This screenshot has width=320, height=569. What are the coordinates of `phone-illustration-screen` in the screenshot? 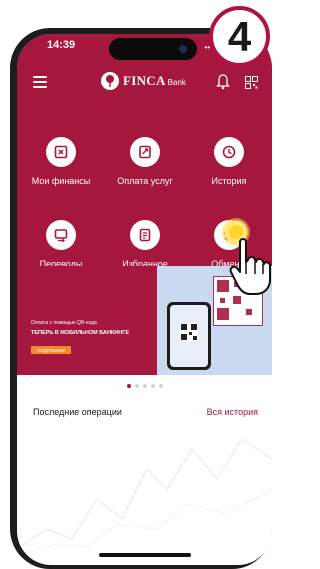 It's located at (189, 336).